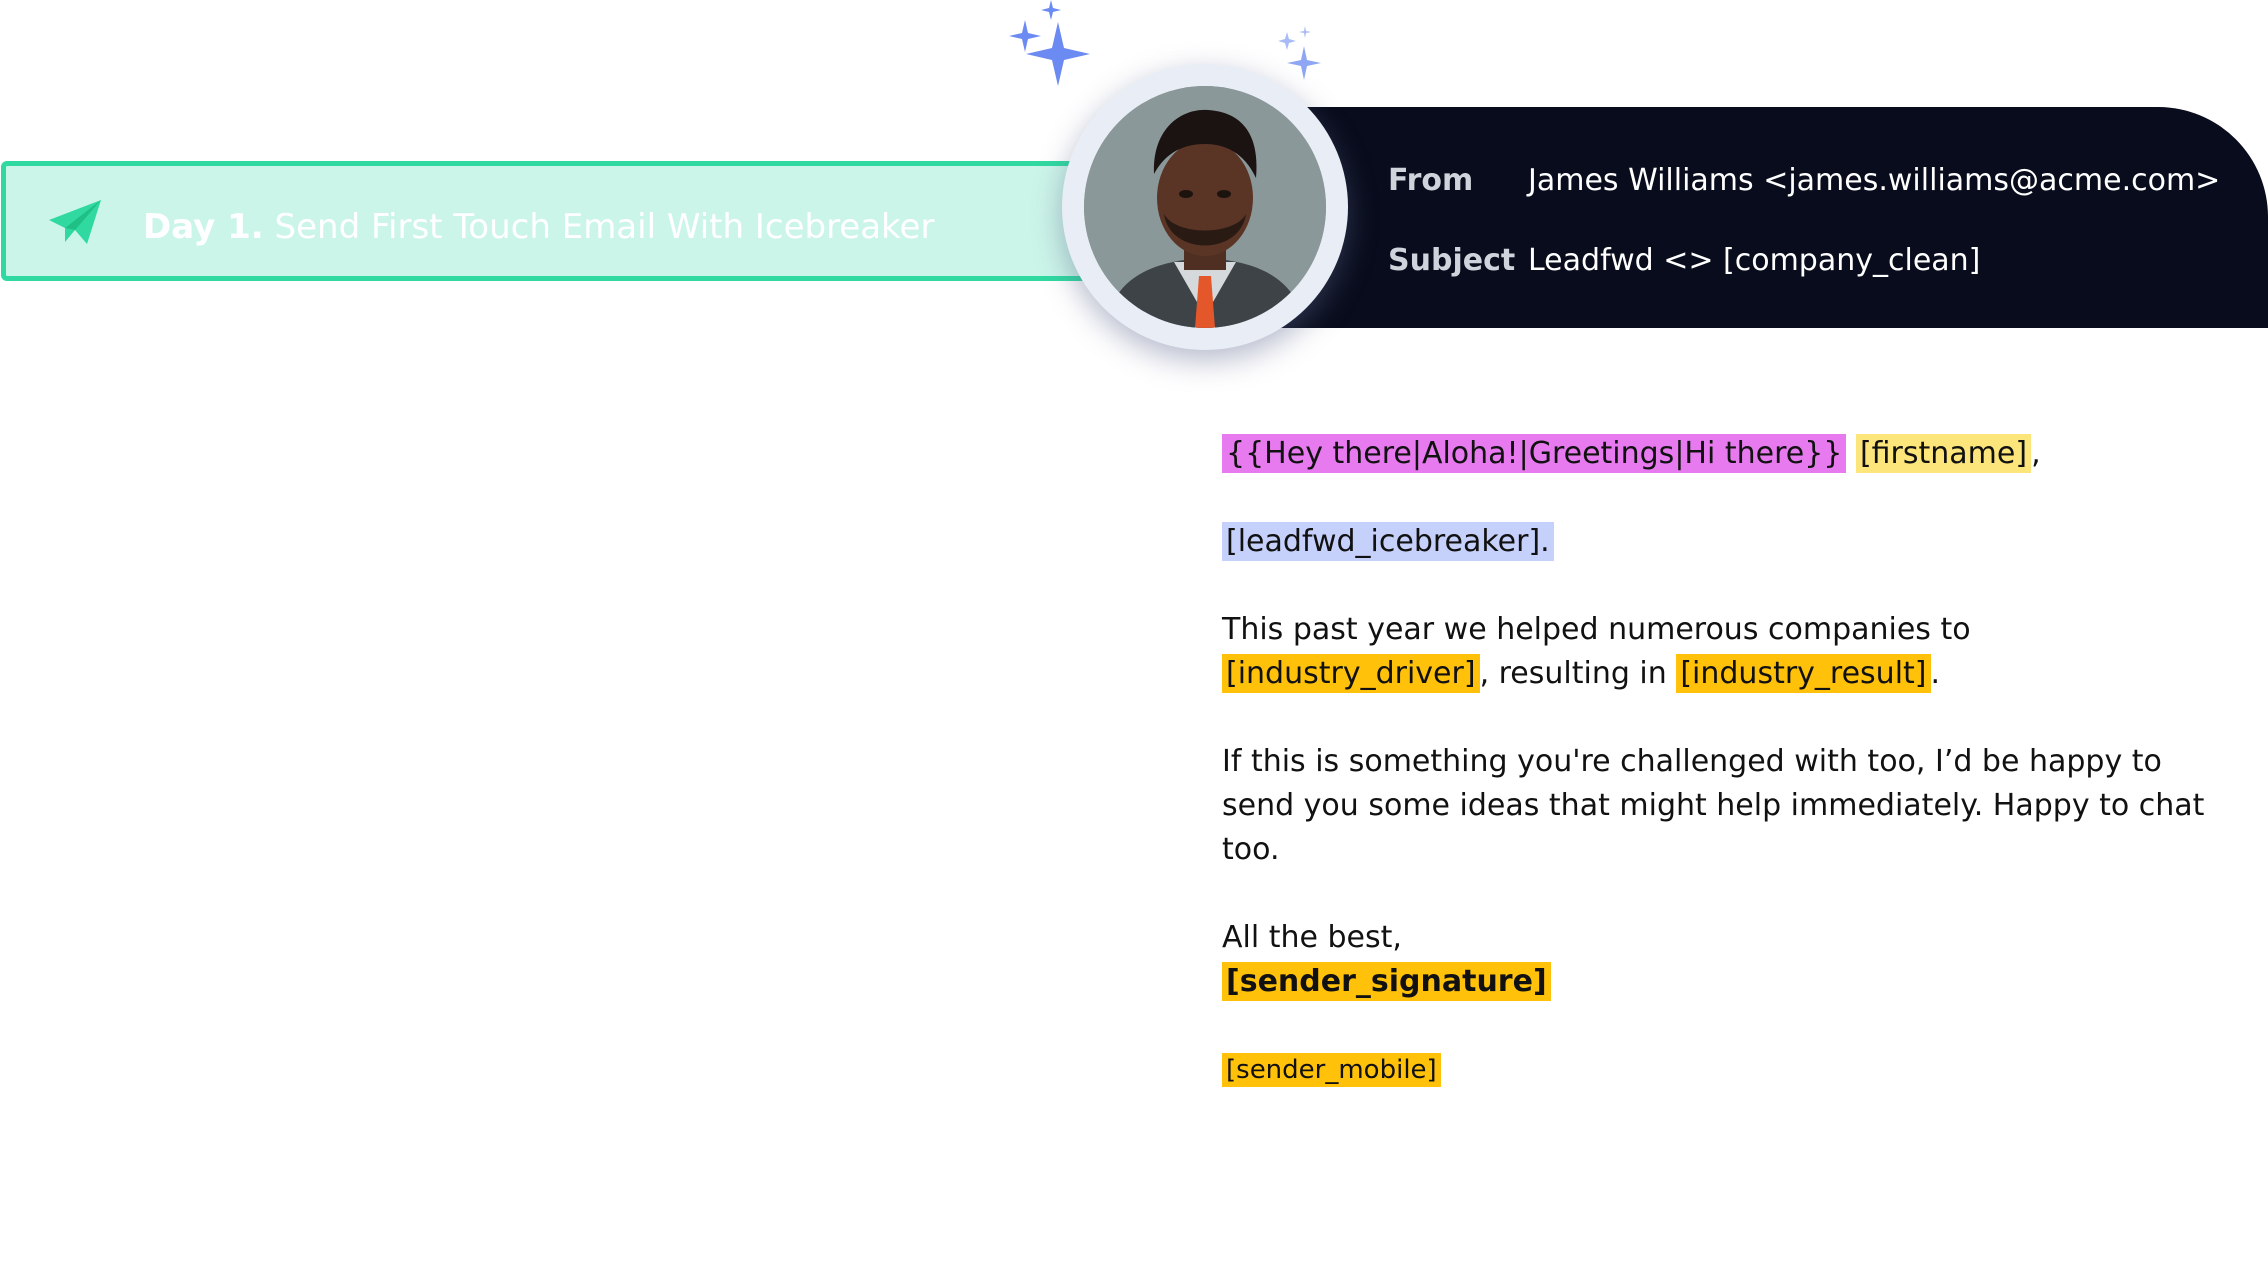 This screenshot has height=1284, width=2268. What do you see at coordinates (604, 227) in the screenshot?
I see `step-name: Send First Touch Email With Icebreaker` at bounding box center [604, 227].